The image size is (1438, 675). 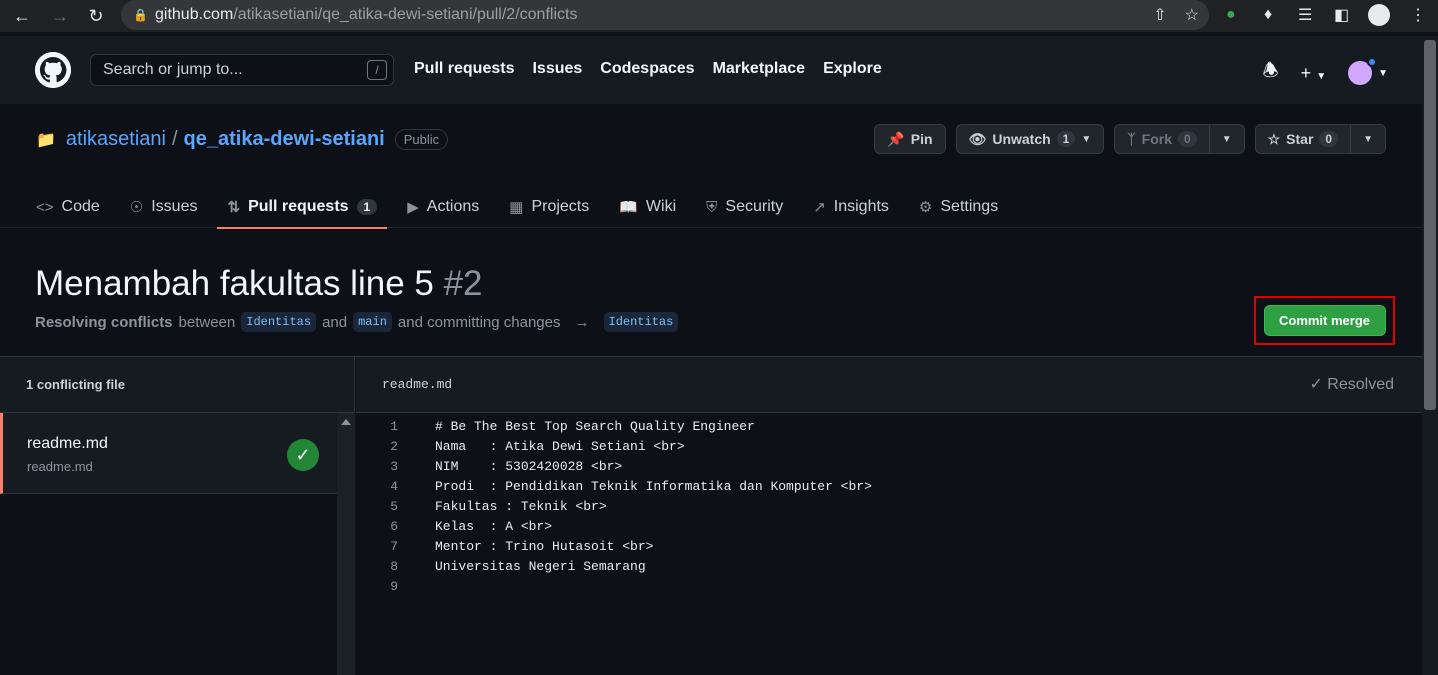 What do you see at coordinates (394, 426) in the screenshot?
I see `line-number: 1` at bounding box center [394, 426].